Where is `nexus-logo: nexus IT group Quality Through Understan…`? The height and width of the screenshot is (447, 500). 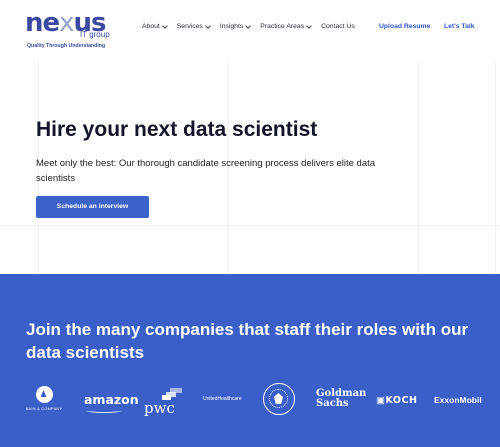
nexus-logo: nexus IT group Quality Through Understan… is located at coordinates (72, 29).